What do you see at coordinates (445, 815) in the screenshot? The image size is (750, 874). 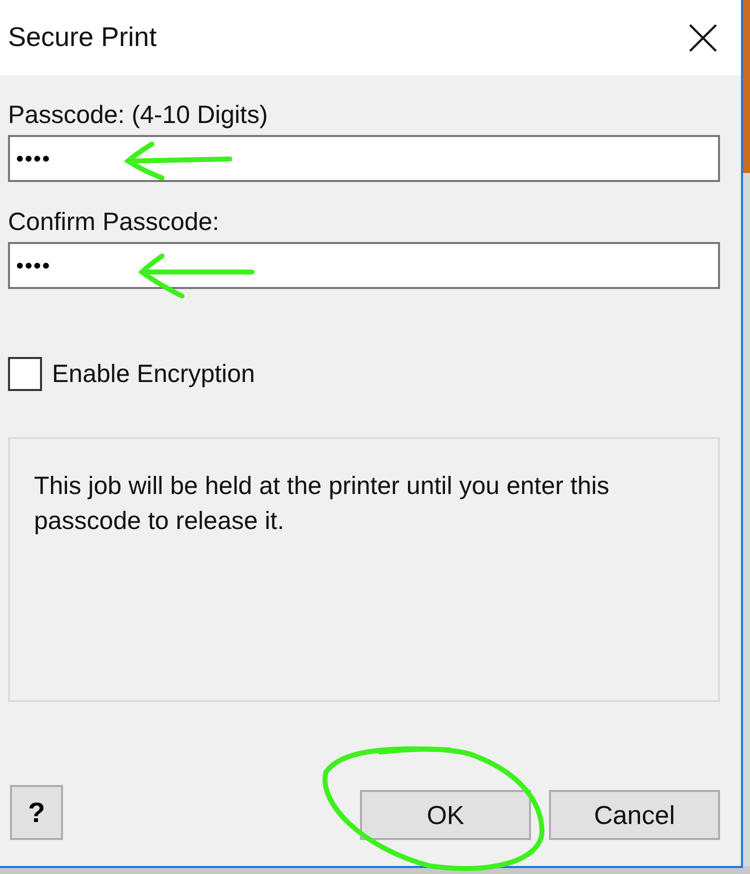 I see `ok-button: OK` at bounding box center [445, 815].